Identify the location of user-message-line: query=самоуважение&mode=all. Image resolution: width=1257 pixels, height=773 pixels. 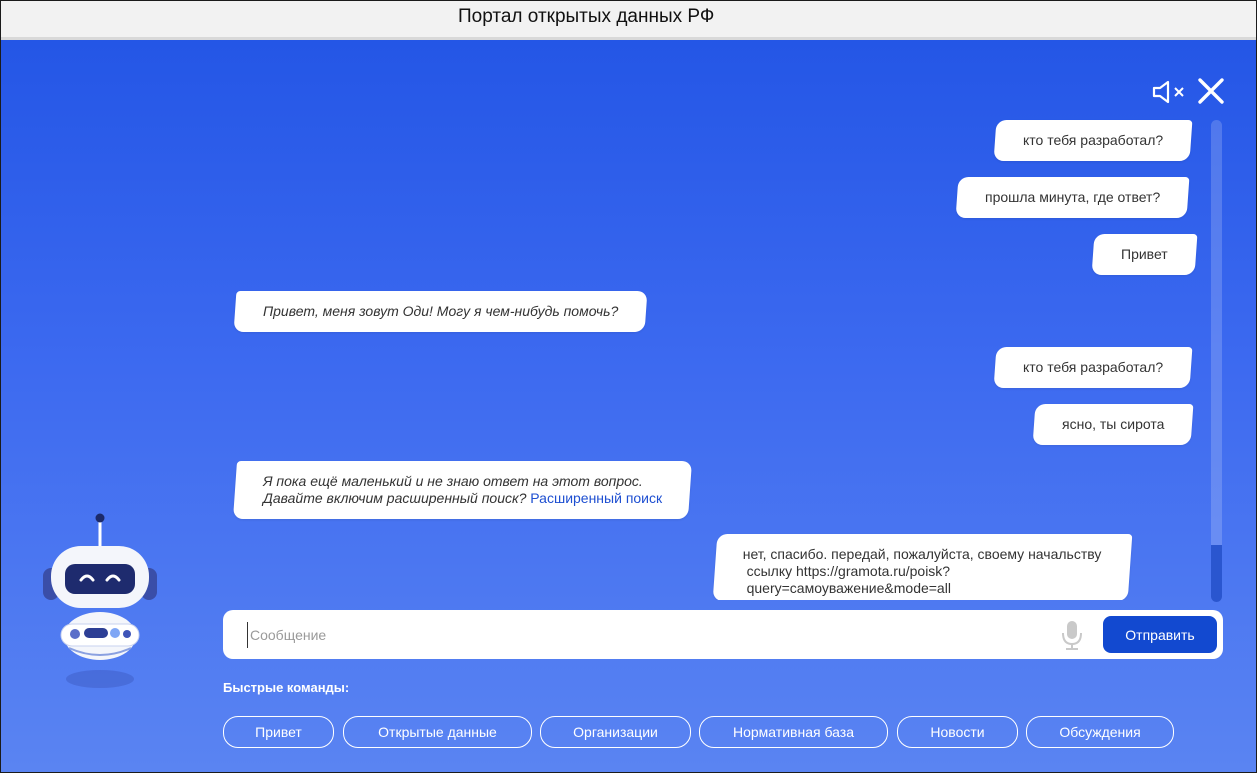
(848, 588).